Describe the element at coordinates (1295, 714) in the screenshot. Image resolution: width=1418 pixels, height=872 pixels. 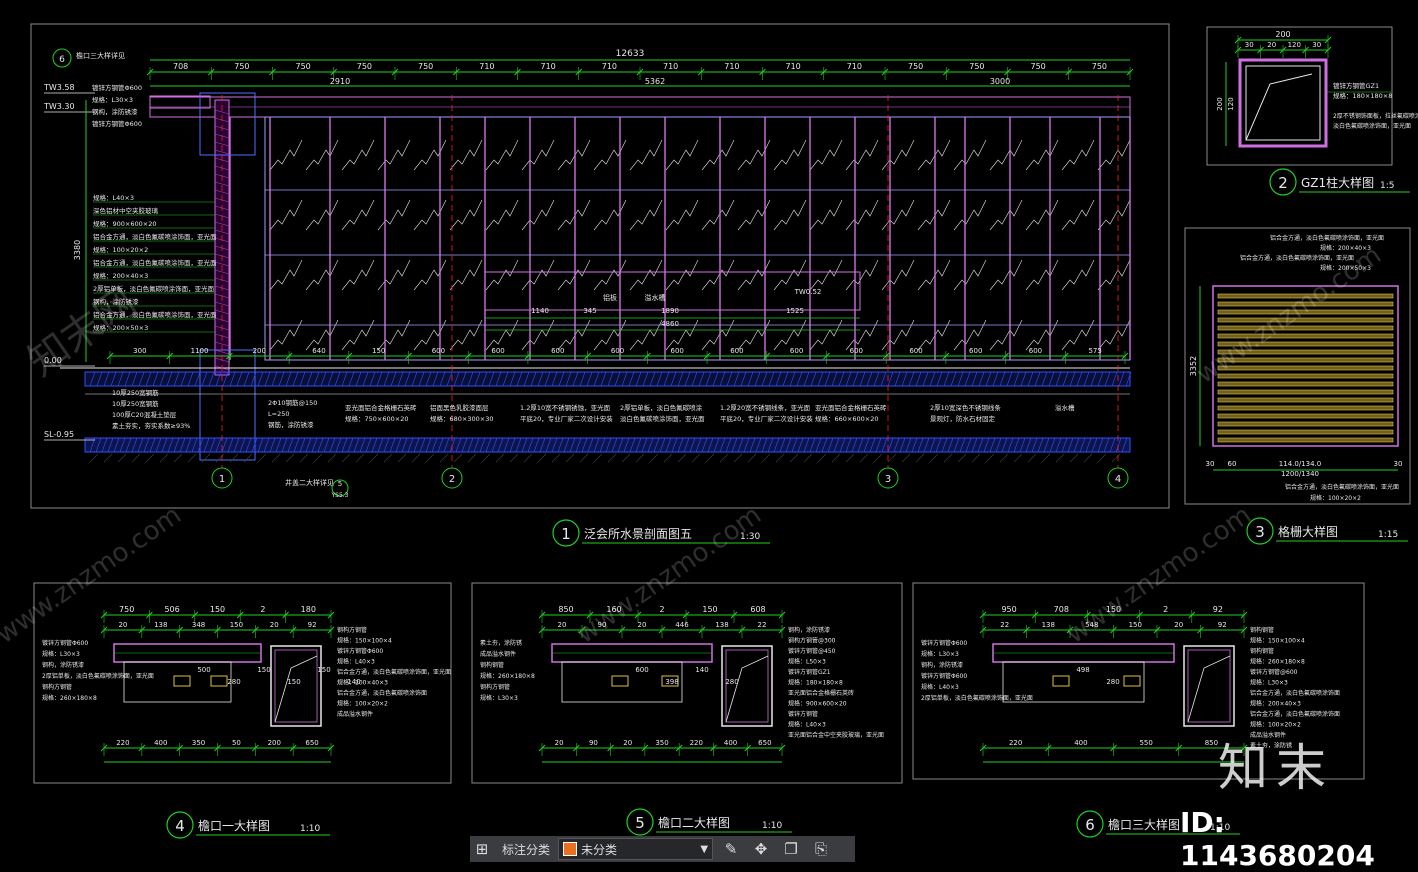
I see `note: 铝合金方通，淡白色氟碳喷涂饰面` at that location.